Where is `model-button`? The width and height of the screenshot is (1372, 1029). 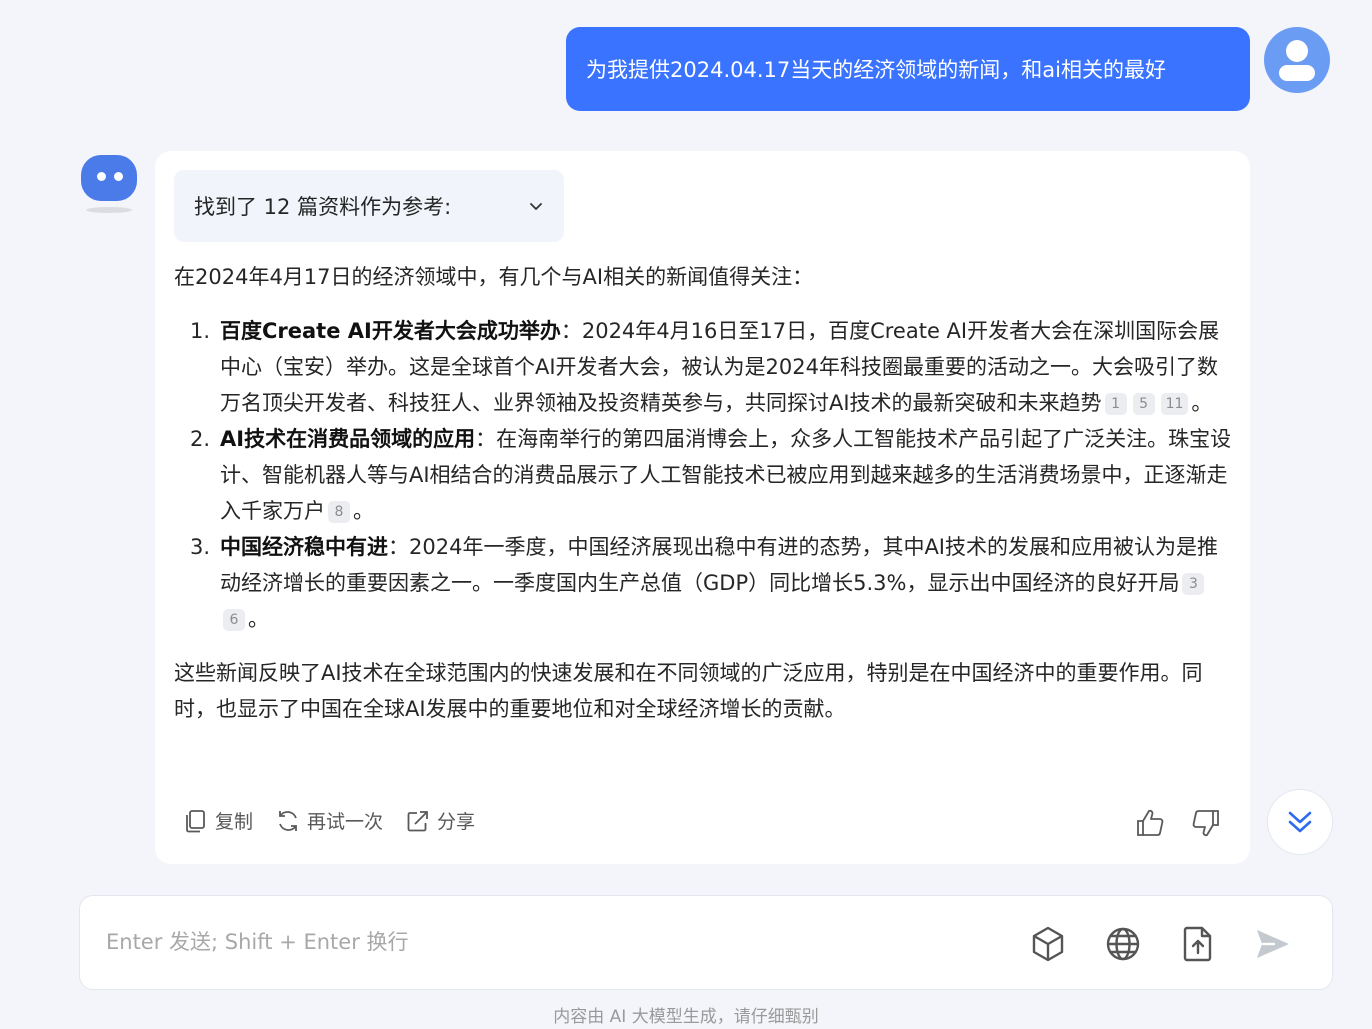 model-button is located at coordinates (1048, 944).